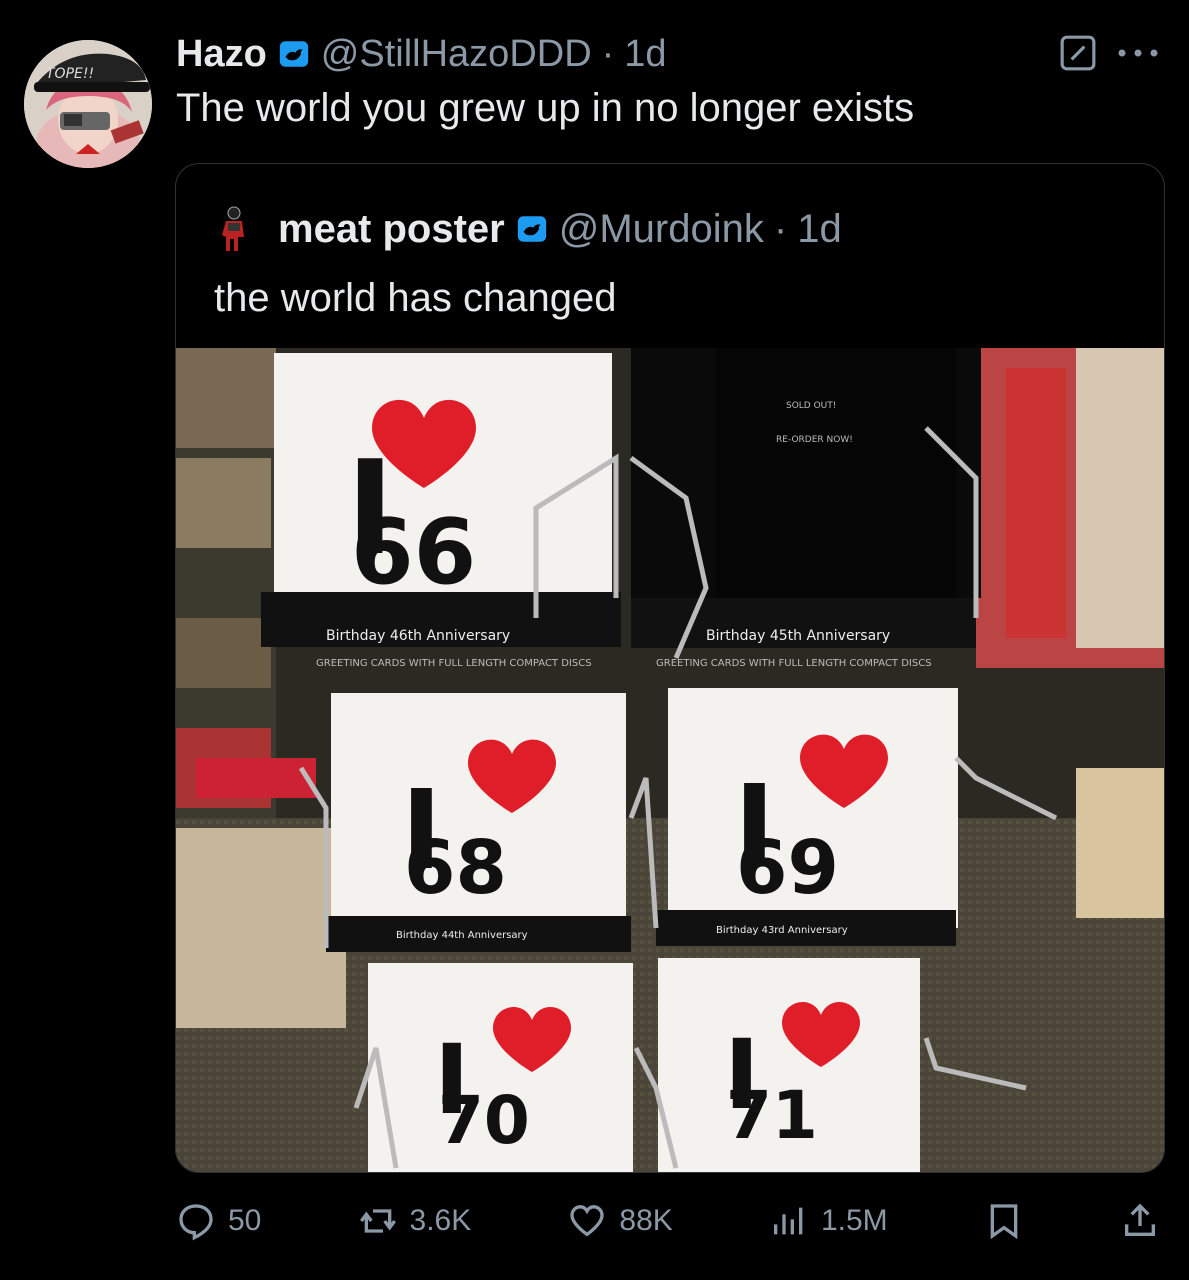 The height and width of the screenshot is (1280, 1189). Describe the element at coordinates (218, 1221) in the screenshot. I see `reply-button: 50` at that location.